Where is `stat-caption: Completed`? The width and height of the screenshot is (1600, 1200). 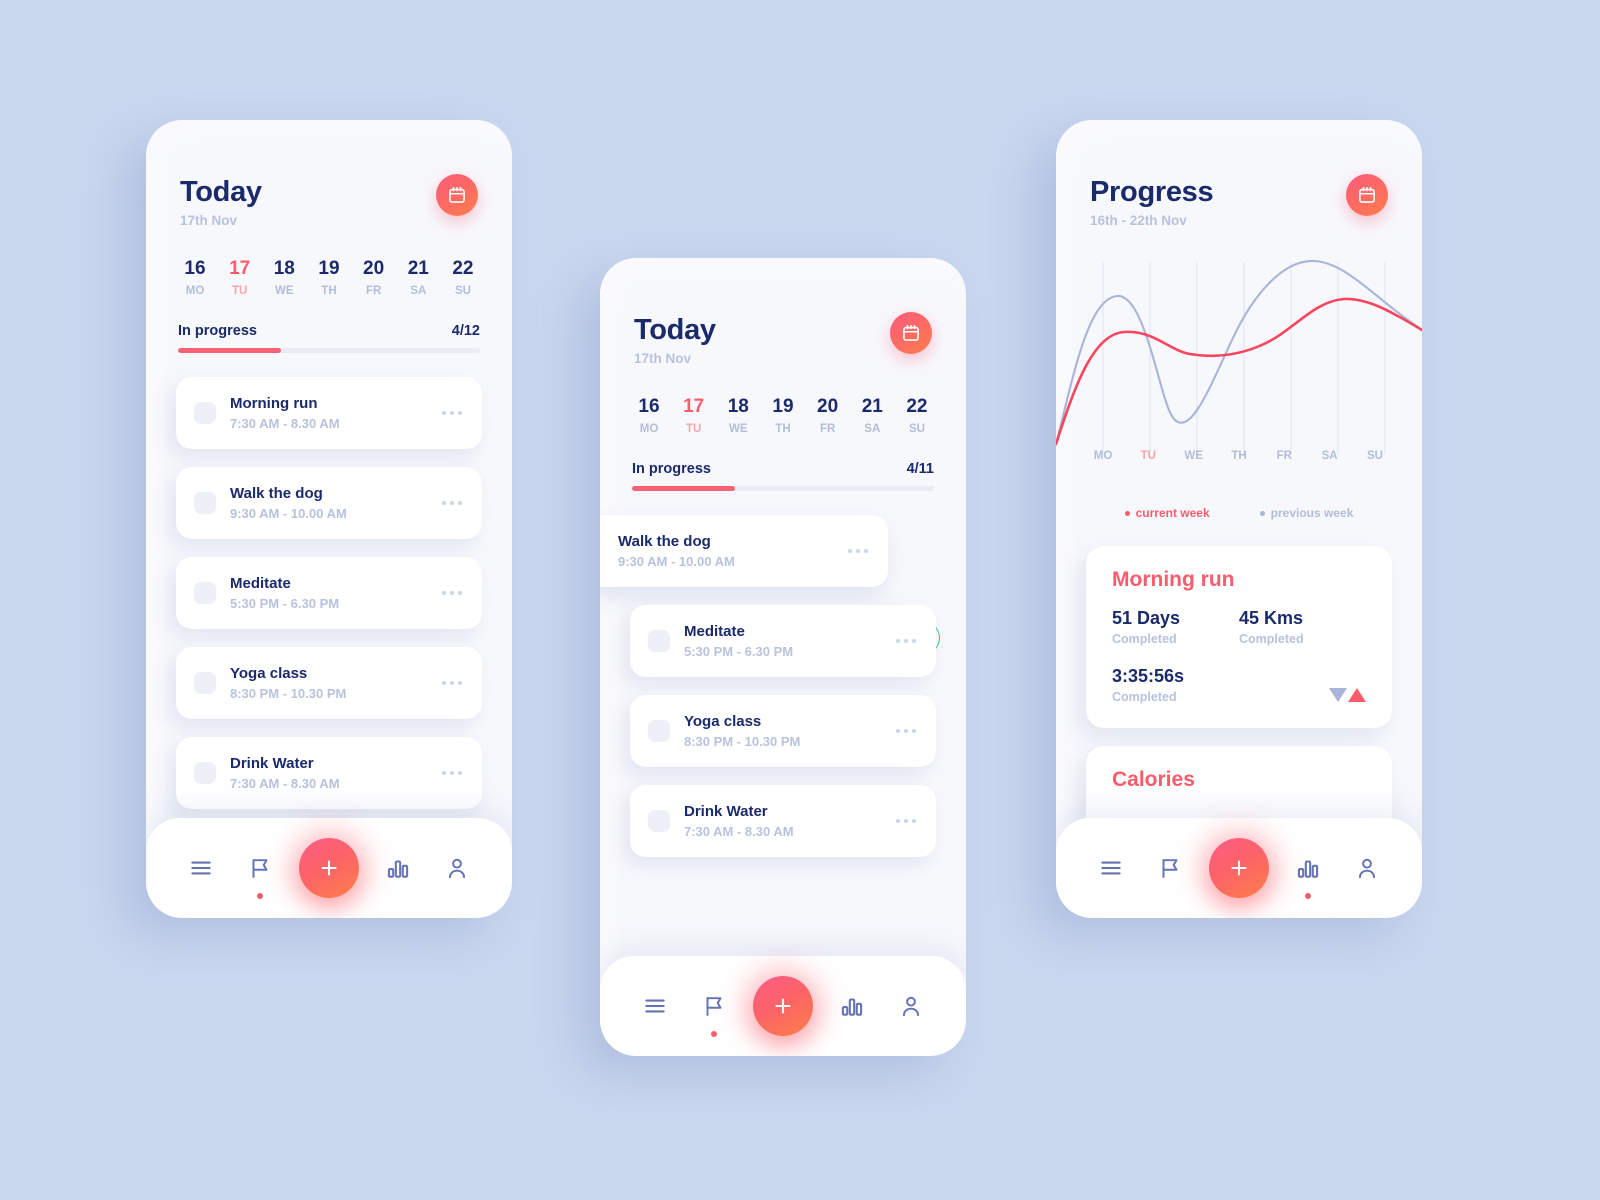
stat-caption: Completed is located at coordinates (1144, 697).